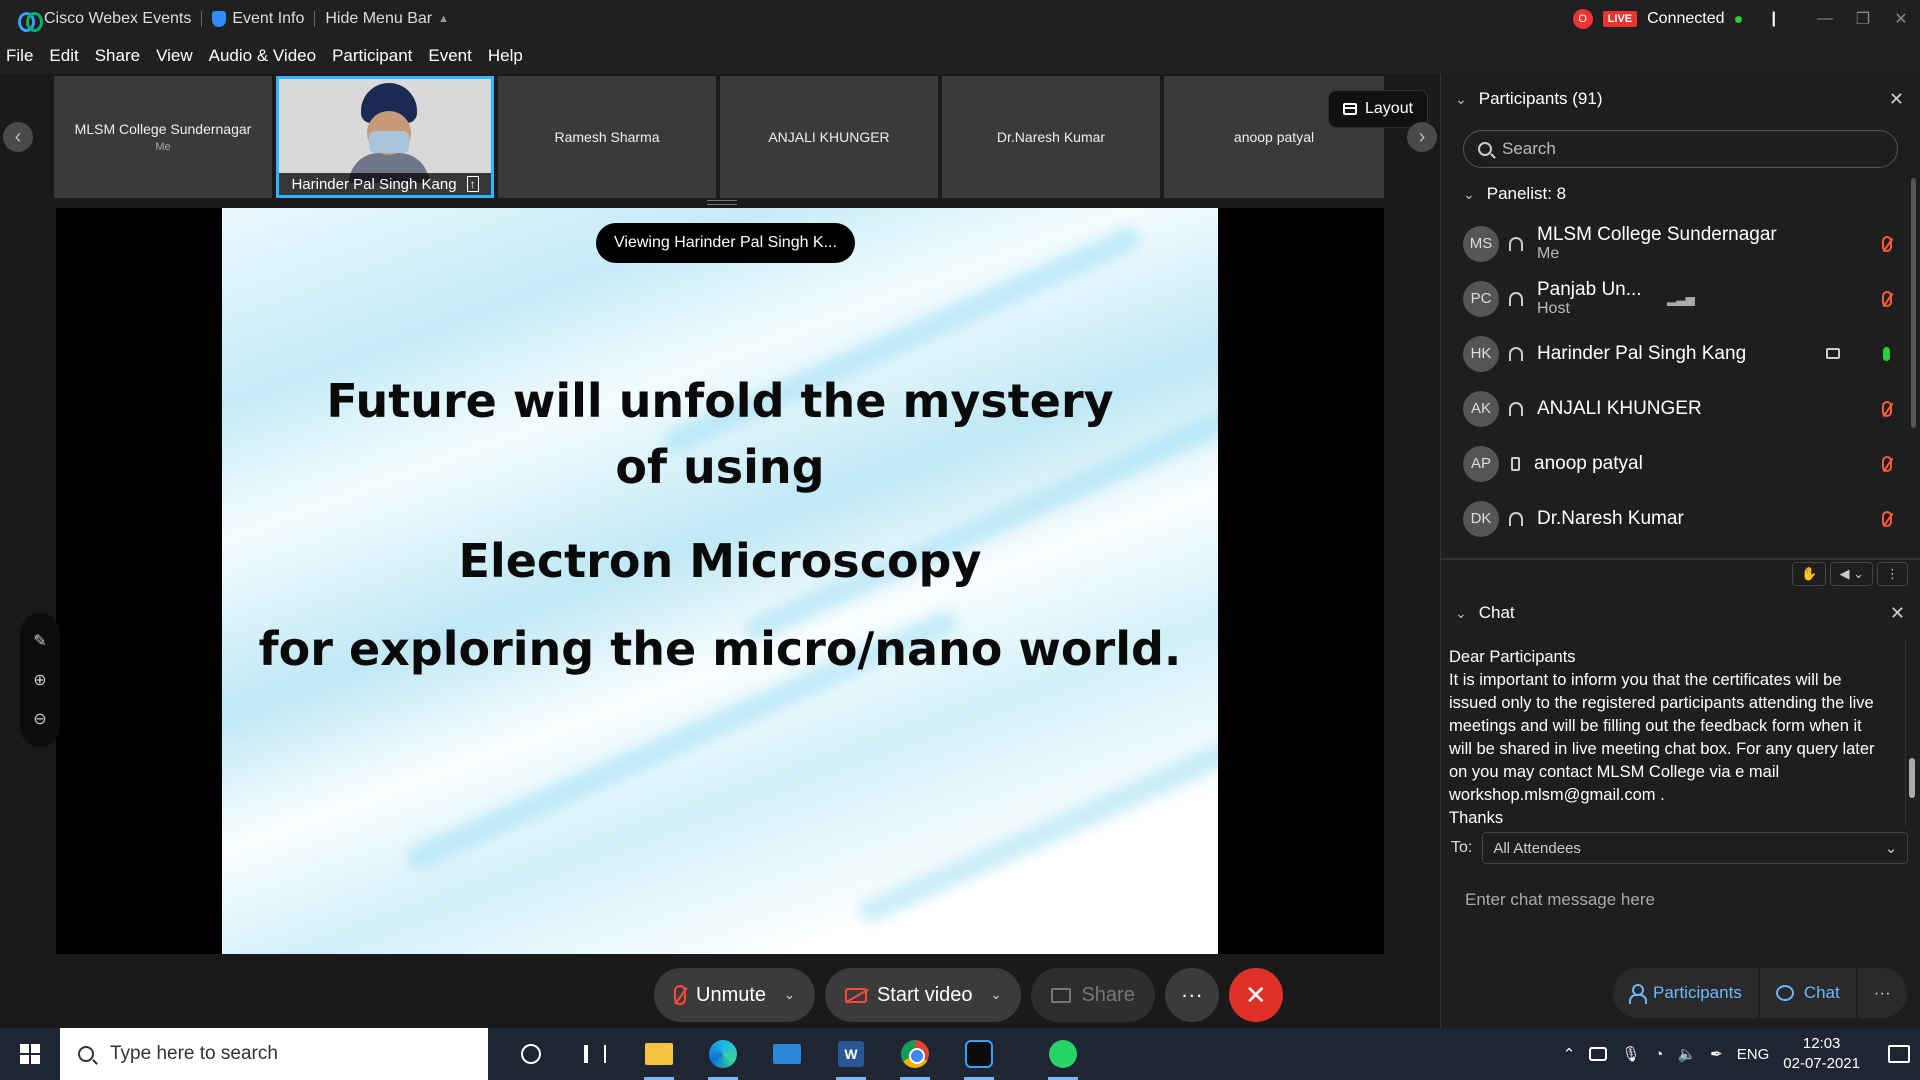  What do you see at coordinates (1886, 353) in the screenshot?
I see `mic-on-icon` at bounding box center [1886, 353].